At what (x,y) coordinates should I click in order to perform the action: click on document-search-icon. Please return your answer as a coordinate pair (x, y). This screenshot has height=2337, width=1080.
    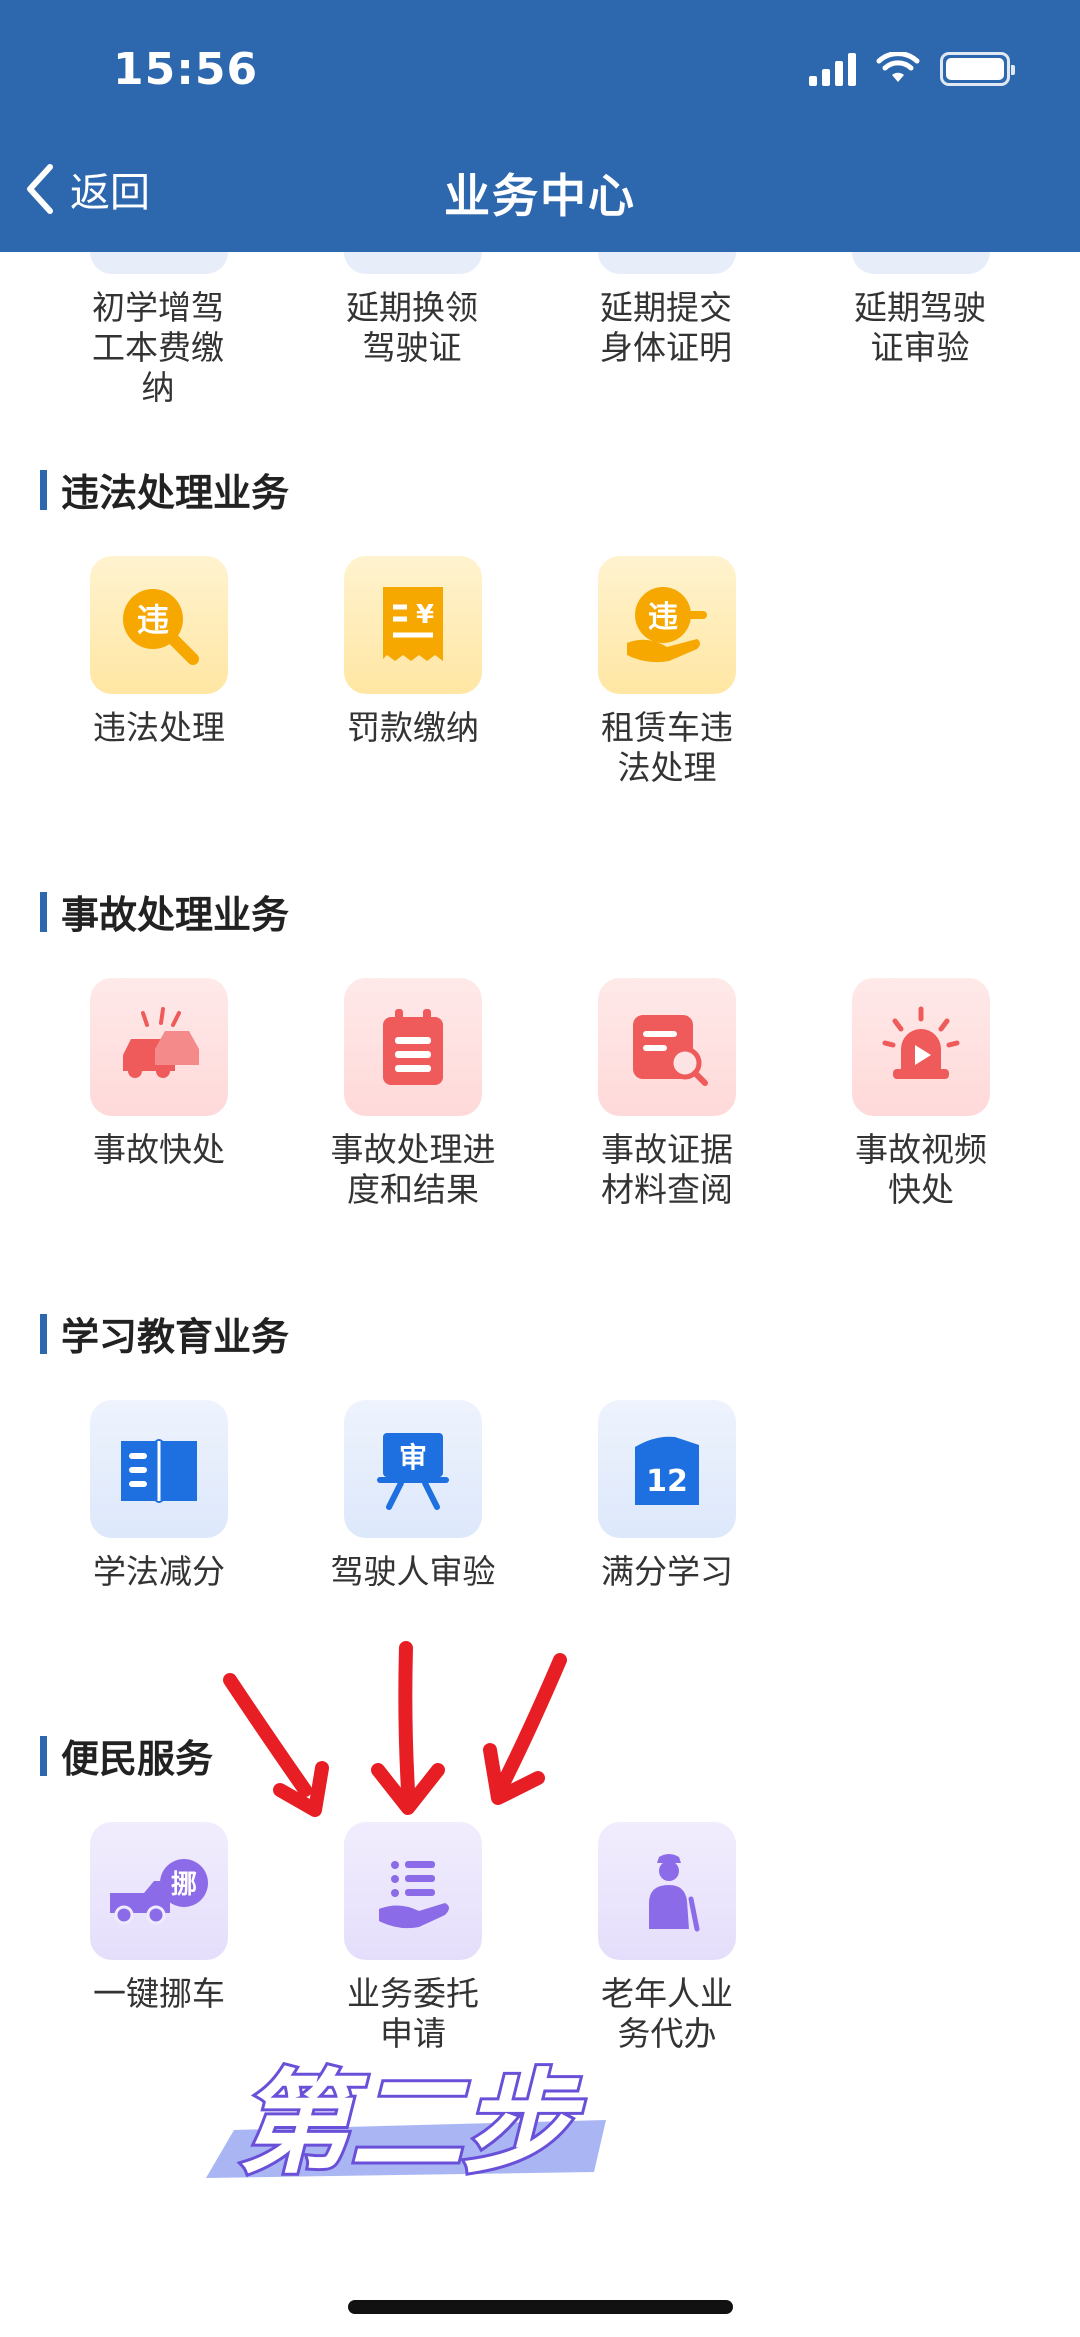
    Looking at the image, I should click on (667, 1047).